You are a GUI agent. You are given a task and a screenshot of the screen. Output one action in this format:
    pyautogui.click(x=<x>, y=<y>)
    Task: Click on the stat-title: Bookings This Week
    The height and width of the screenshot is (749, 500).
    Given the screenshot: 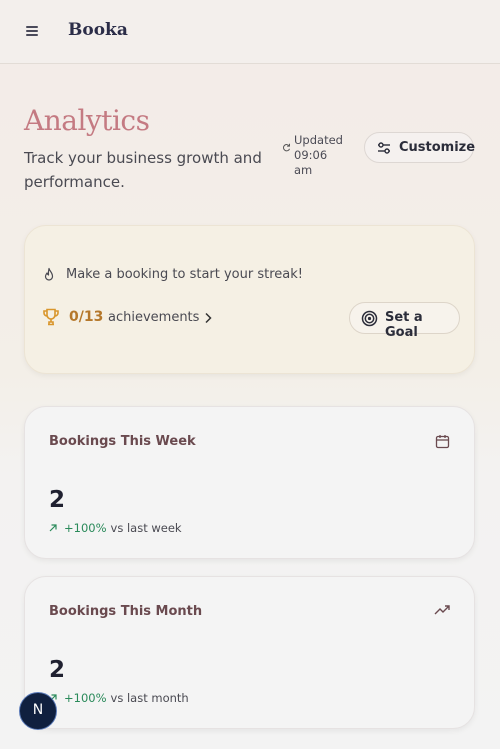 What is the action you would take?
    pyautogui.click(x=122, y=441)
    